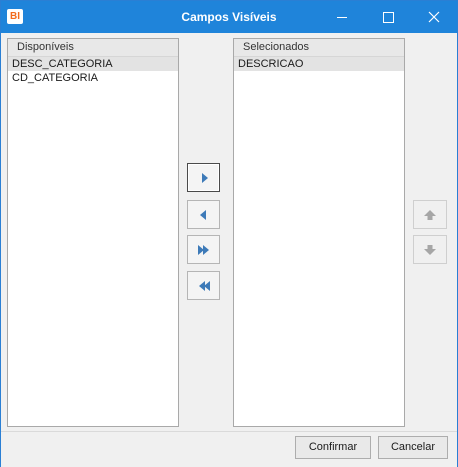 This screenshot has height=467, width=458. I want to click on minimize-icon, so click(342, 17).